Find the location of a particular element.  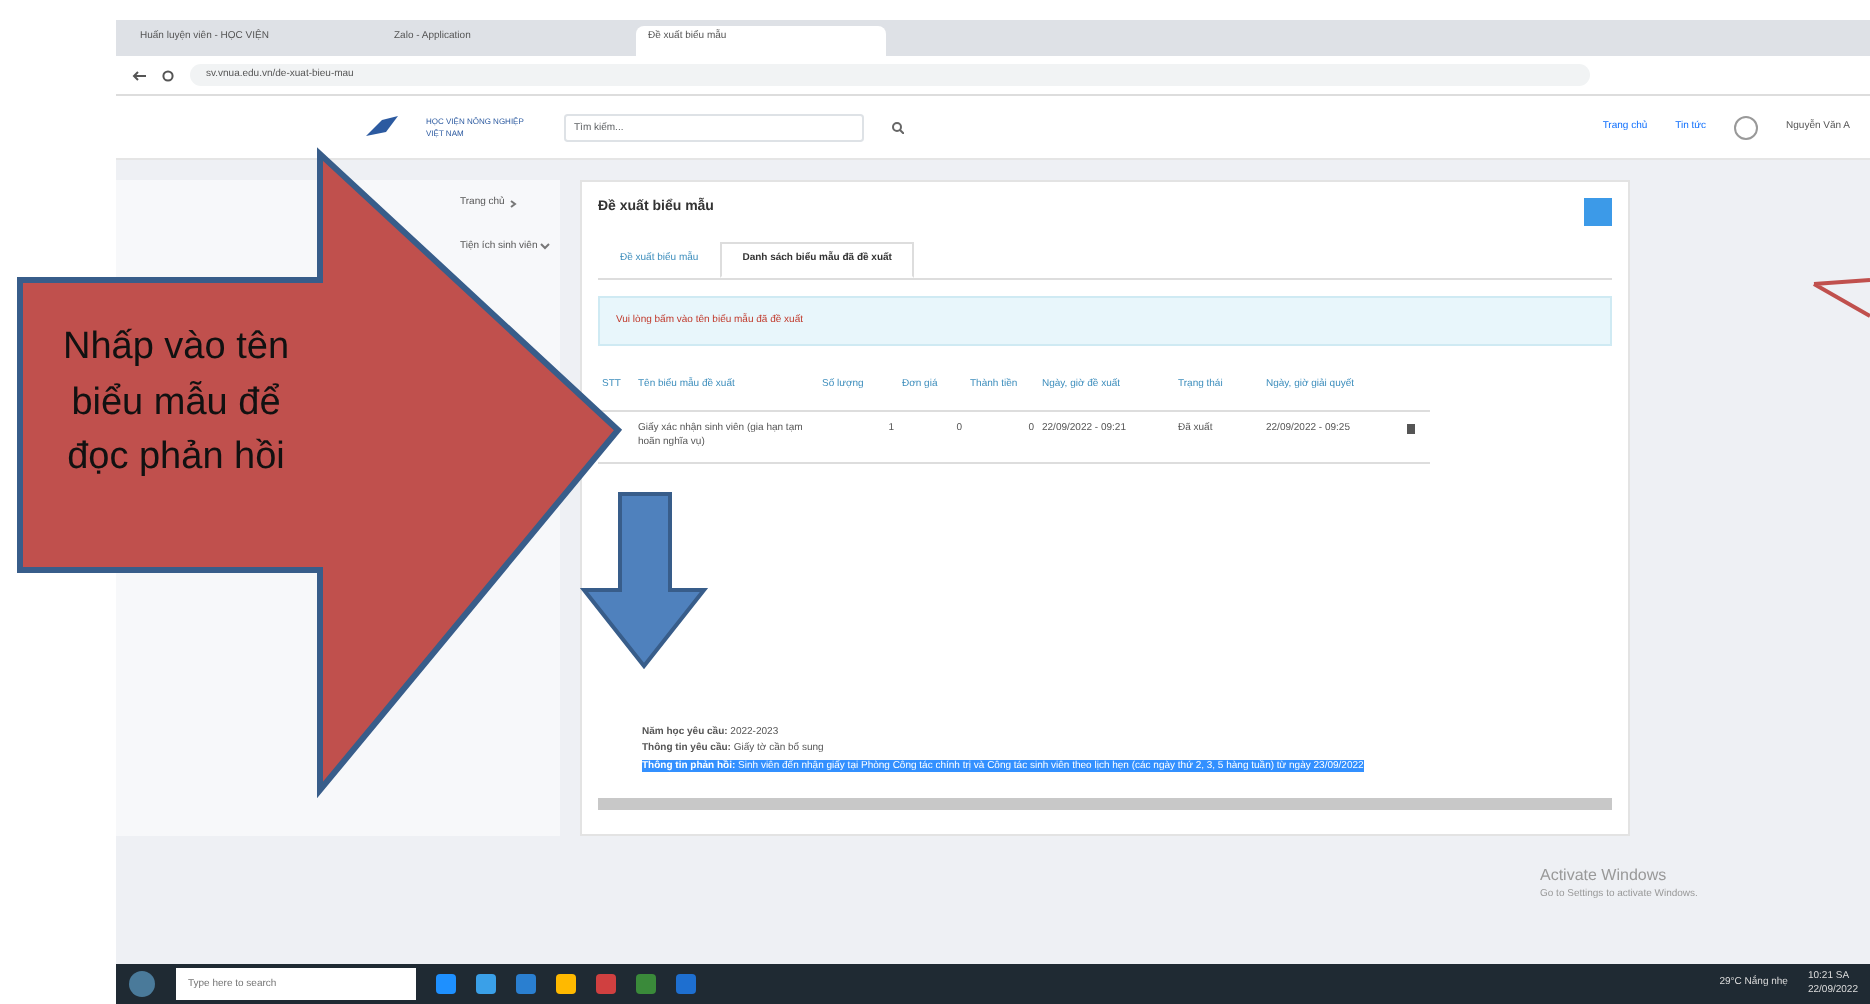

callout-text: Nhấp vào tên biểu mẫu để đọc phản hồi is located at coordinates (176, 403).